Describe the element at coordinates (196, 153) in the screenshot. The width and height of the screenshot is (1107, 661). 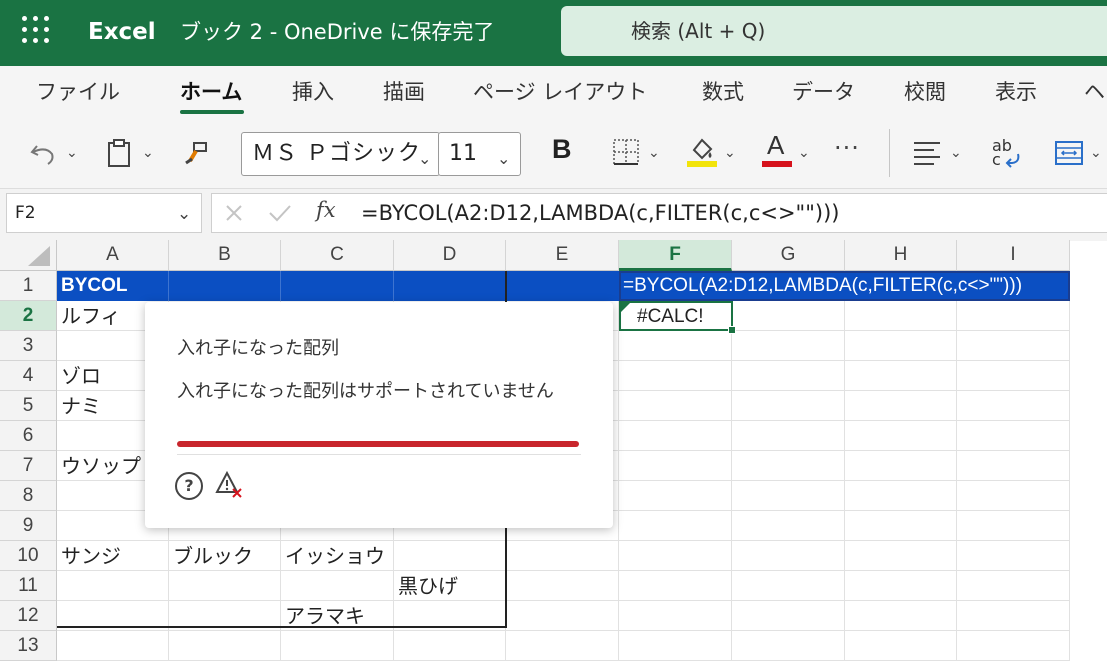
I see `format-painter-icon` at that location.